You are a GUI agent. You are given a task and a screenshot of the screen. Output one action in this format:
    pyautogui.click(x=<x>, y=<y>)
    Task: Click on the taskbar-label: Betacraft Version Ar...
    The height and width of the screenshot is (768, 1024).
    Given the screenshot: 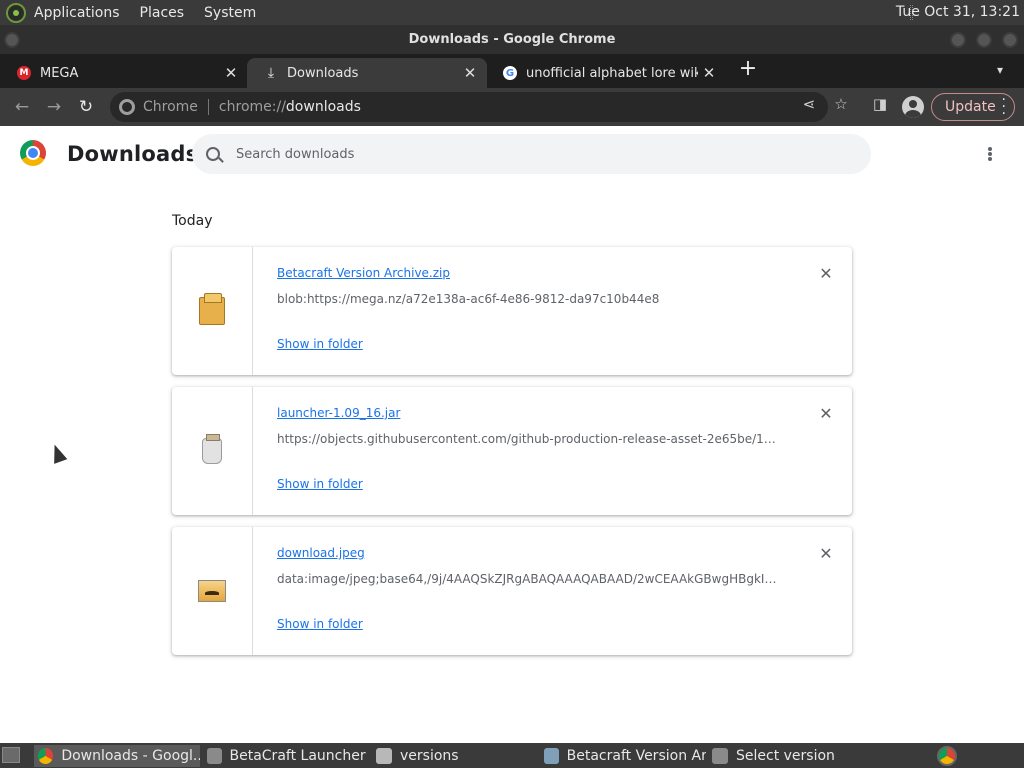 What is the action you would take?
    pyautogui.click(x=636, y=756)
    